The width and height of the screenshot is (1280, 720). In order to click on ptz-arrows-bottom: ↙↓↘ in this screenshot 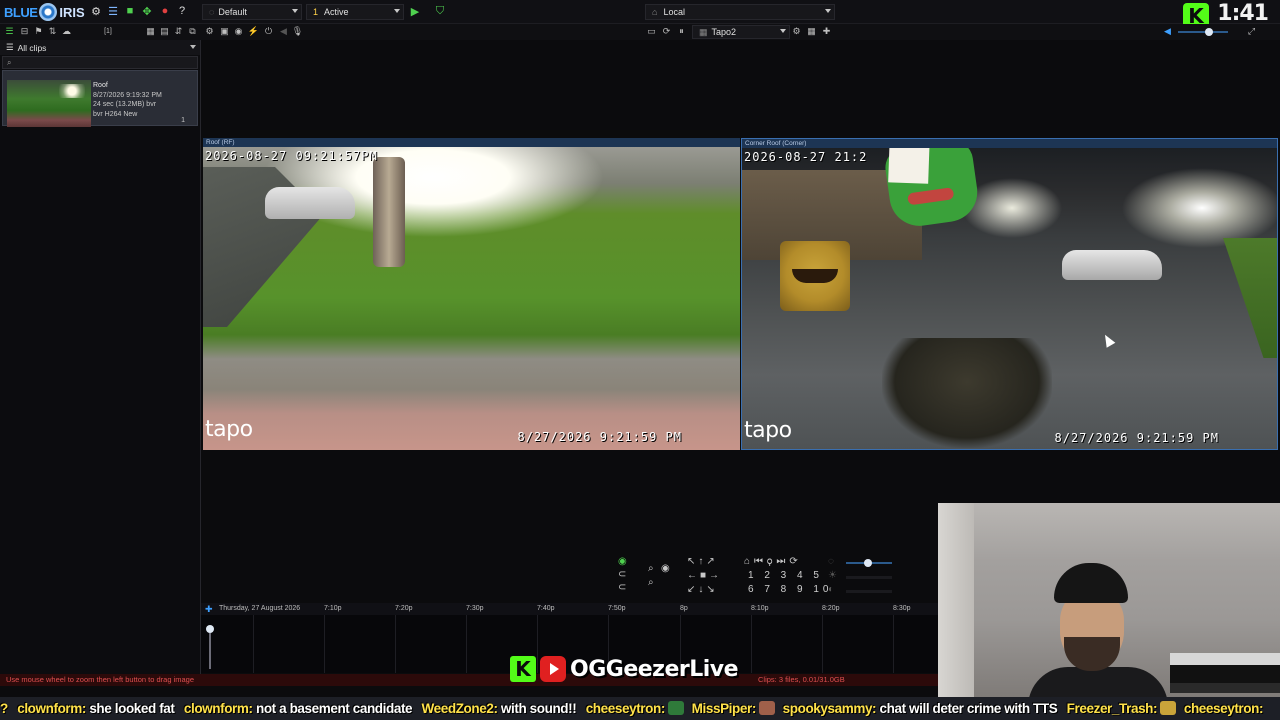, I will do `click(702, 590)`.